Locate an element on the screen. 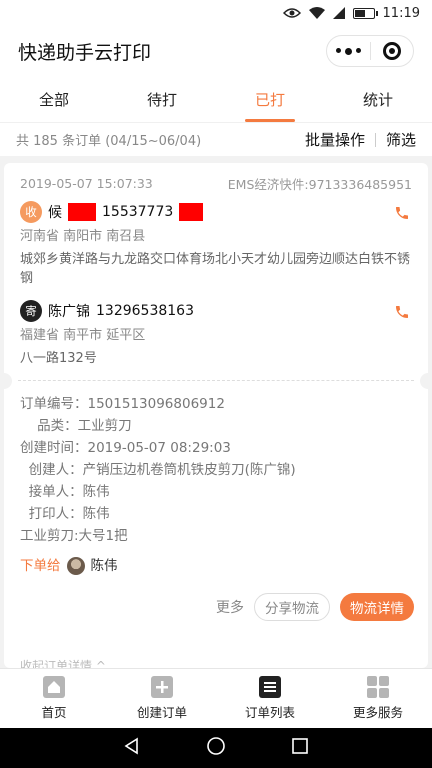 The width and height of the screenshot is (432, 768). assign-label: 下单给 is located at coordinates (40, 566).